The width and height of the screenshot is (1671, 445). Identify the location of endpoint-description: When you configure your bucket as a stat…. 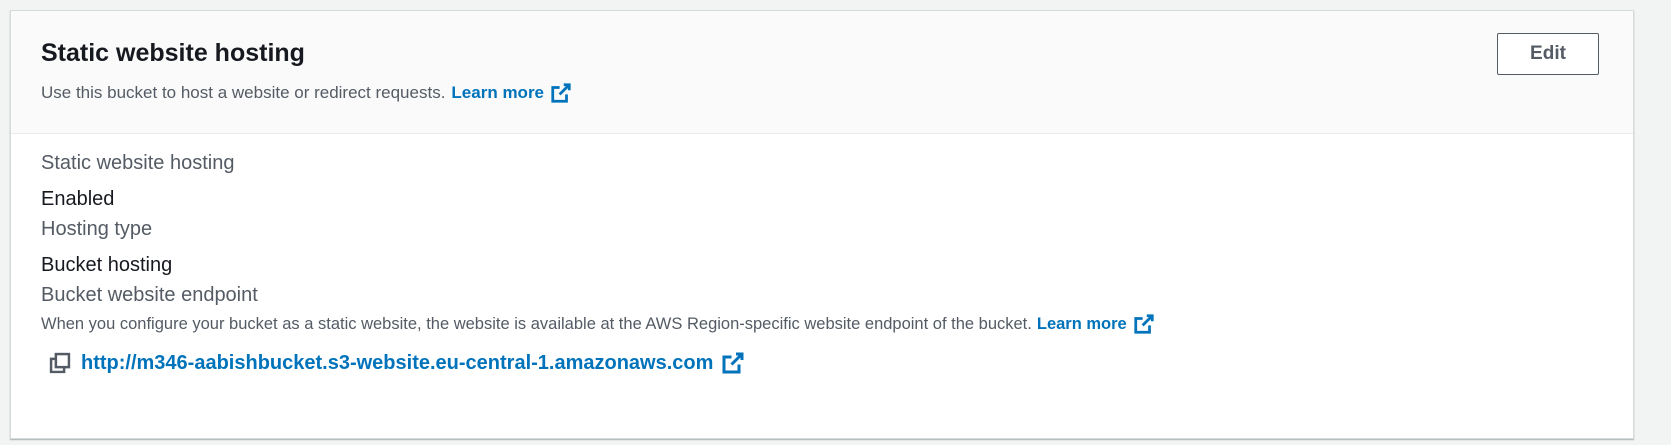
(536, 323).